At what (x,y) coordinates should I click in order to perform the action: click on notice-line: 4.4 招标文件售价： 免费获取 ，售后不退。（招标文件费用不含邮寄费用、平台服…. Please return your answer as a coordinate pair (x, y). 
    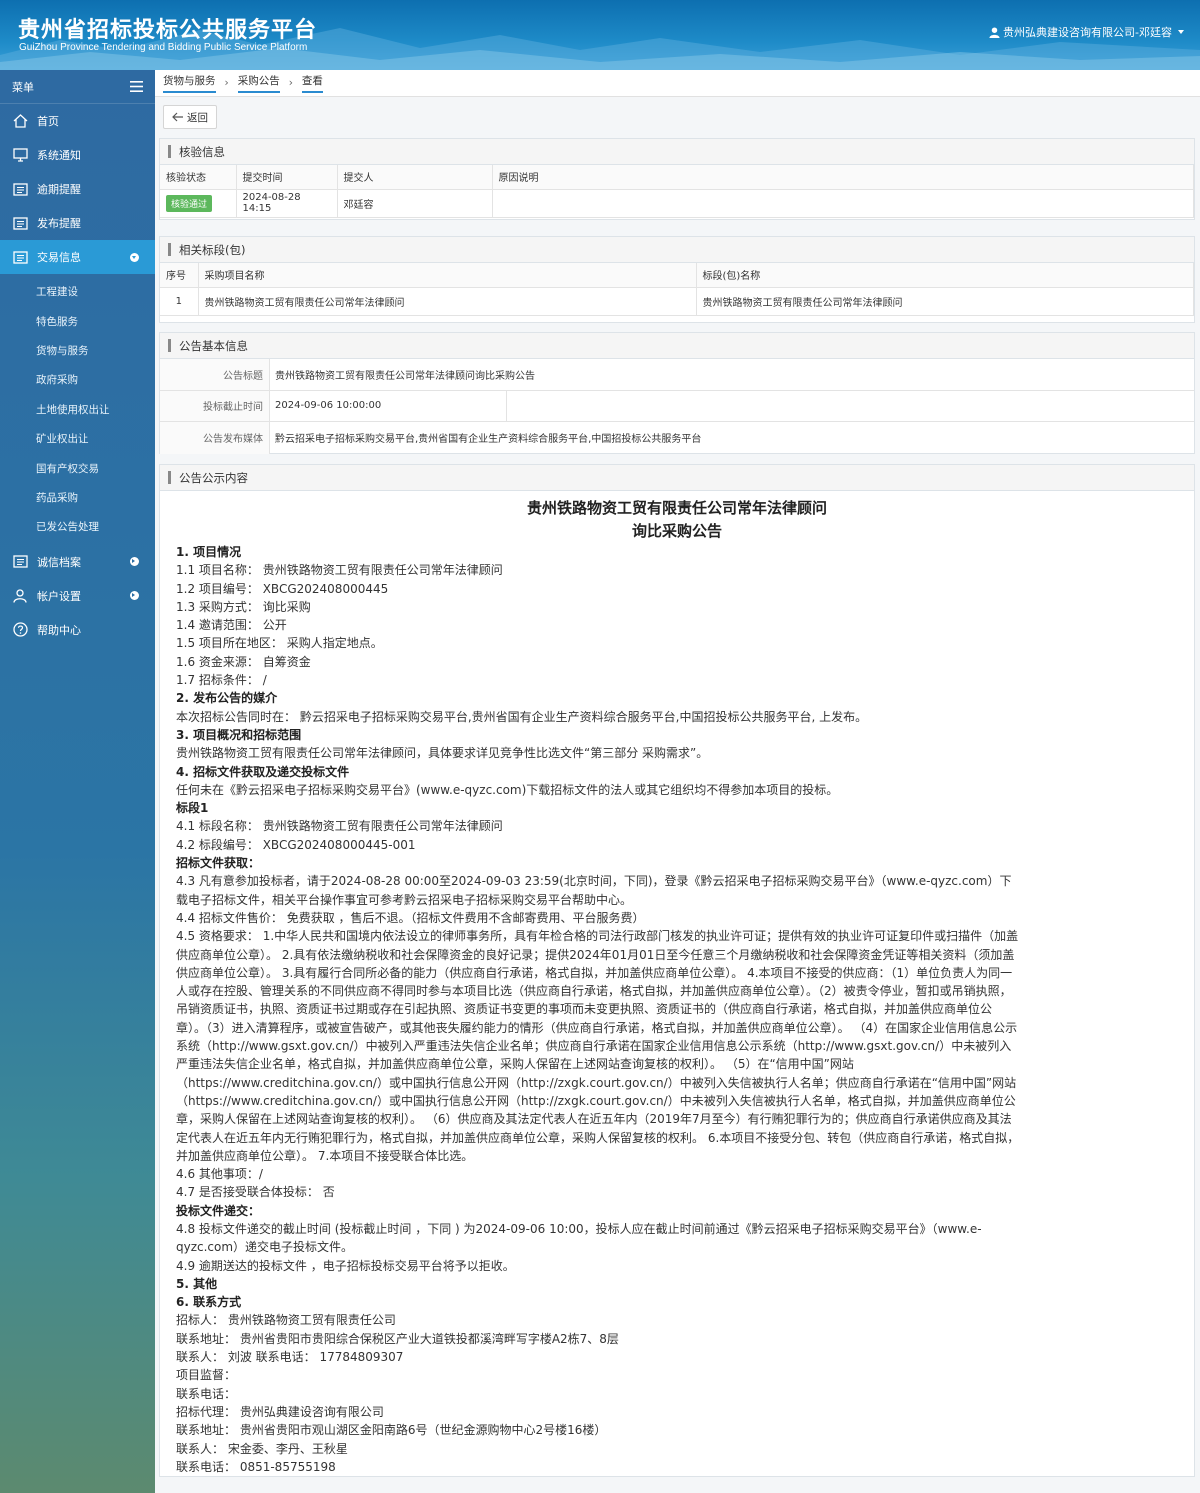
    Looking at the image, I should click on (410, 917).